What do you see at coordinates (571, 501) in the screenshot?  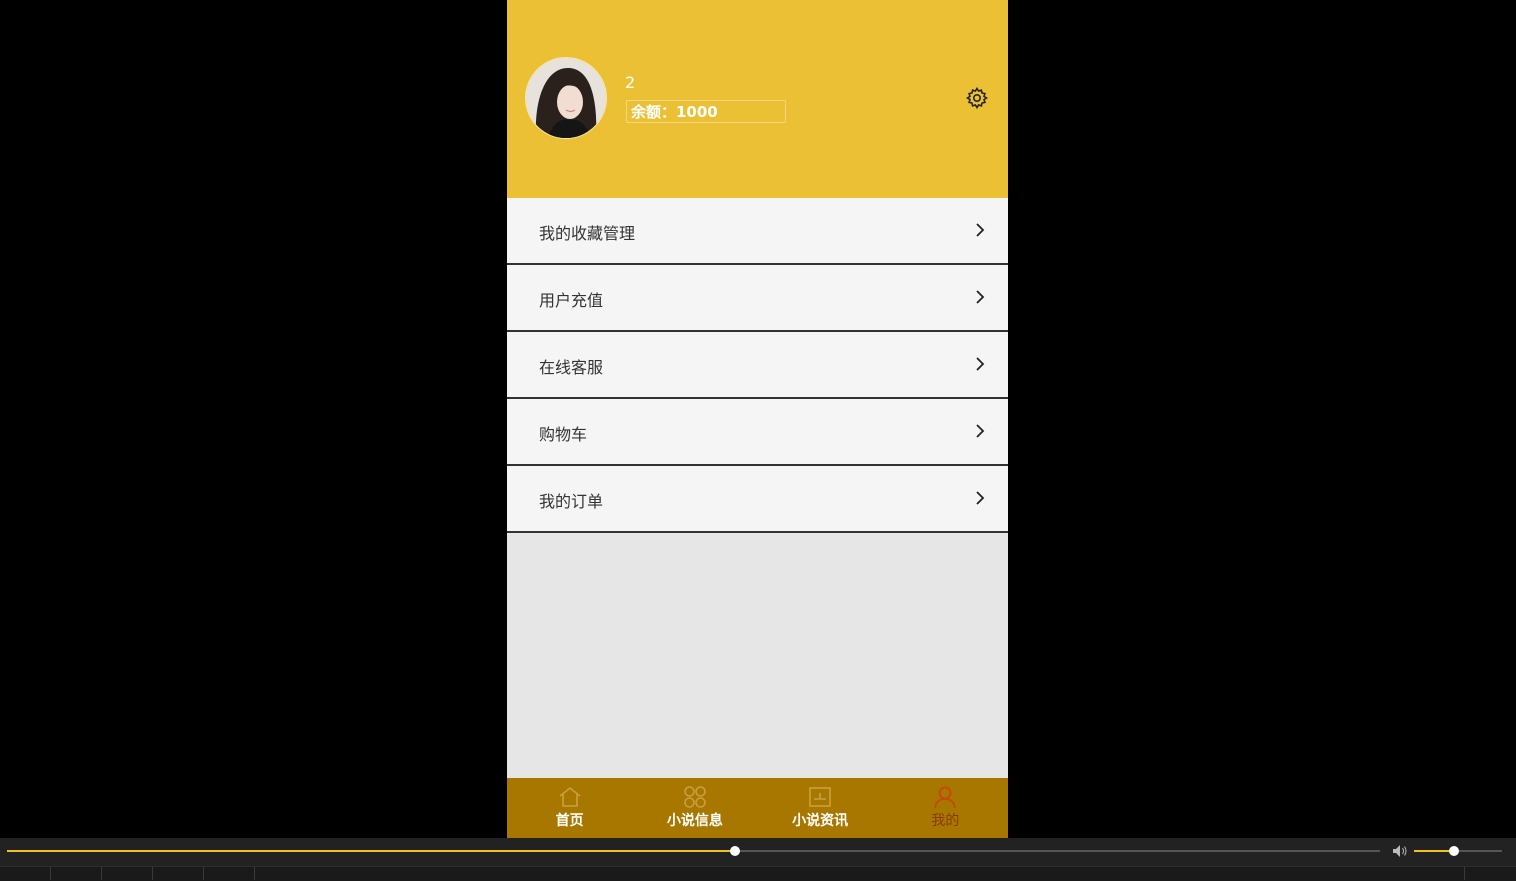 I see `menu-item-label: 我的订单` at bounding box center [571, 501].